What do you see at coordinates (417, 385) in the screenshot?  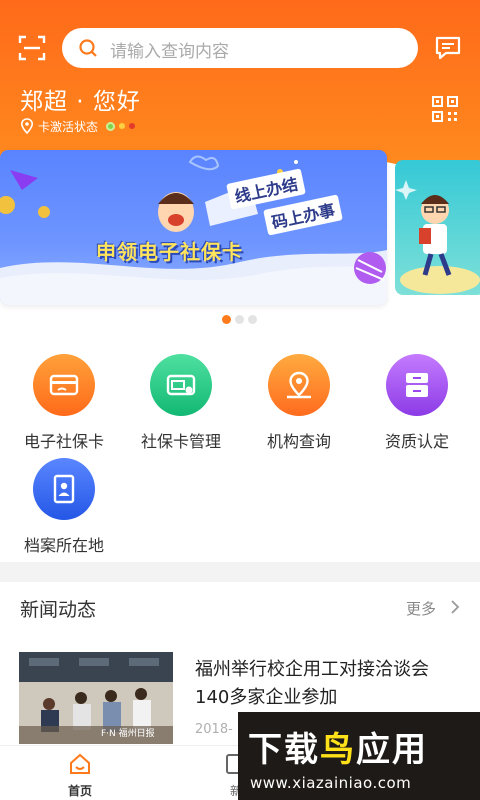 I see `cabinet-icon` at bounding box center [417, 385].